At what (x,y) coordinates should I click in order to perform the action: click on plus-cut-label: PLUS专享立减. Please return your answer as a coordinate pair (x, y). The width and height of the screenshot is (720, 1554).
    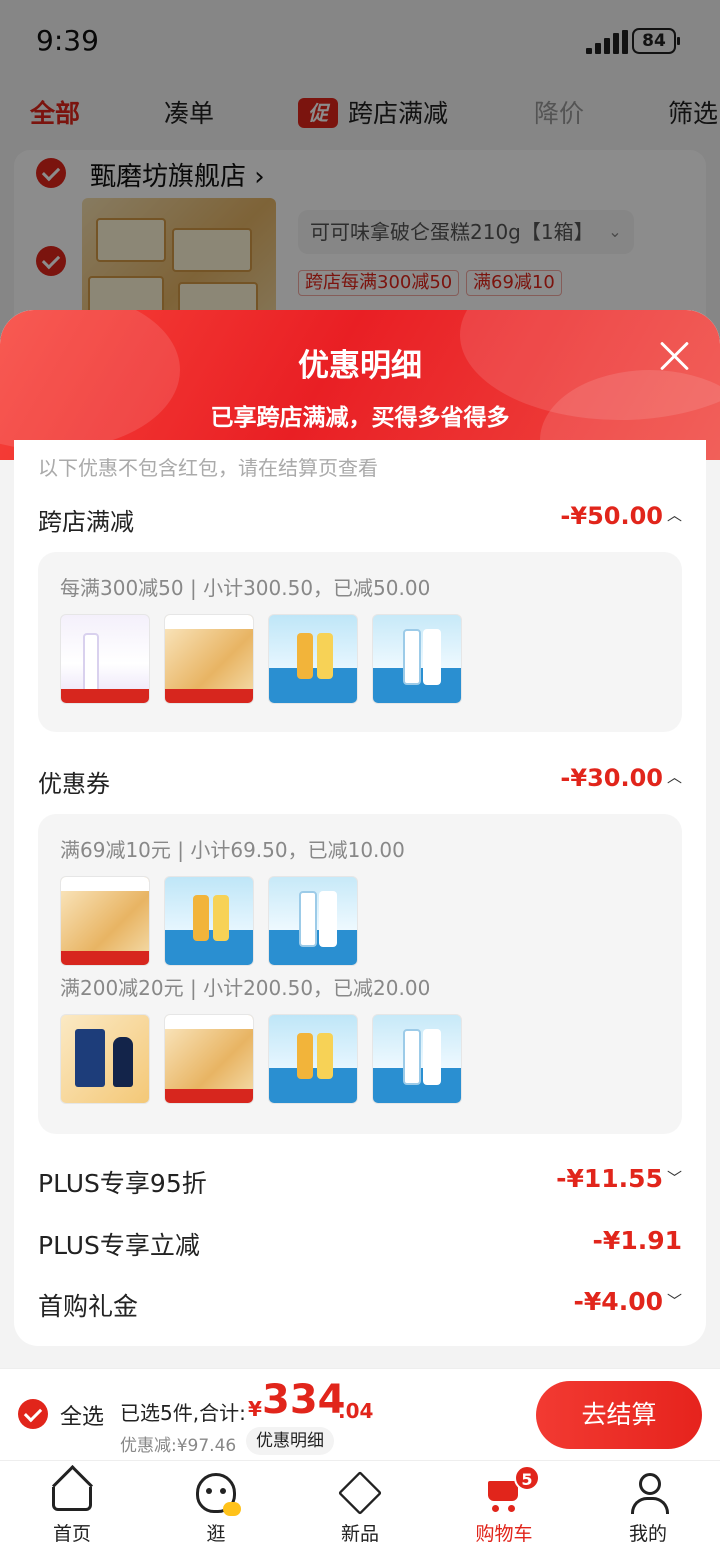
    Looking at the image, I should click on (119, 1245).